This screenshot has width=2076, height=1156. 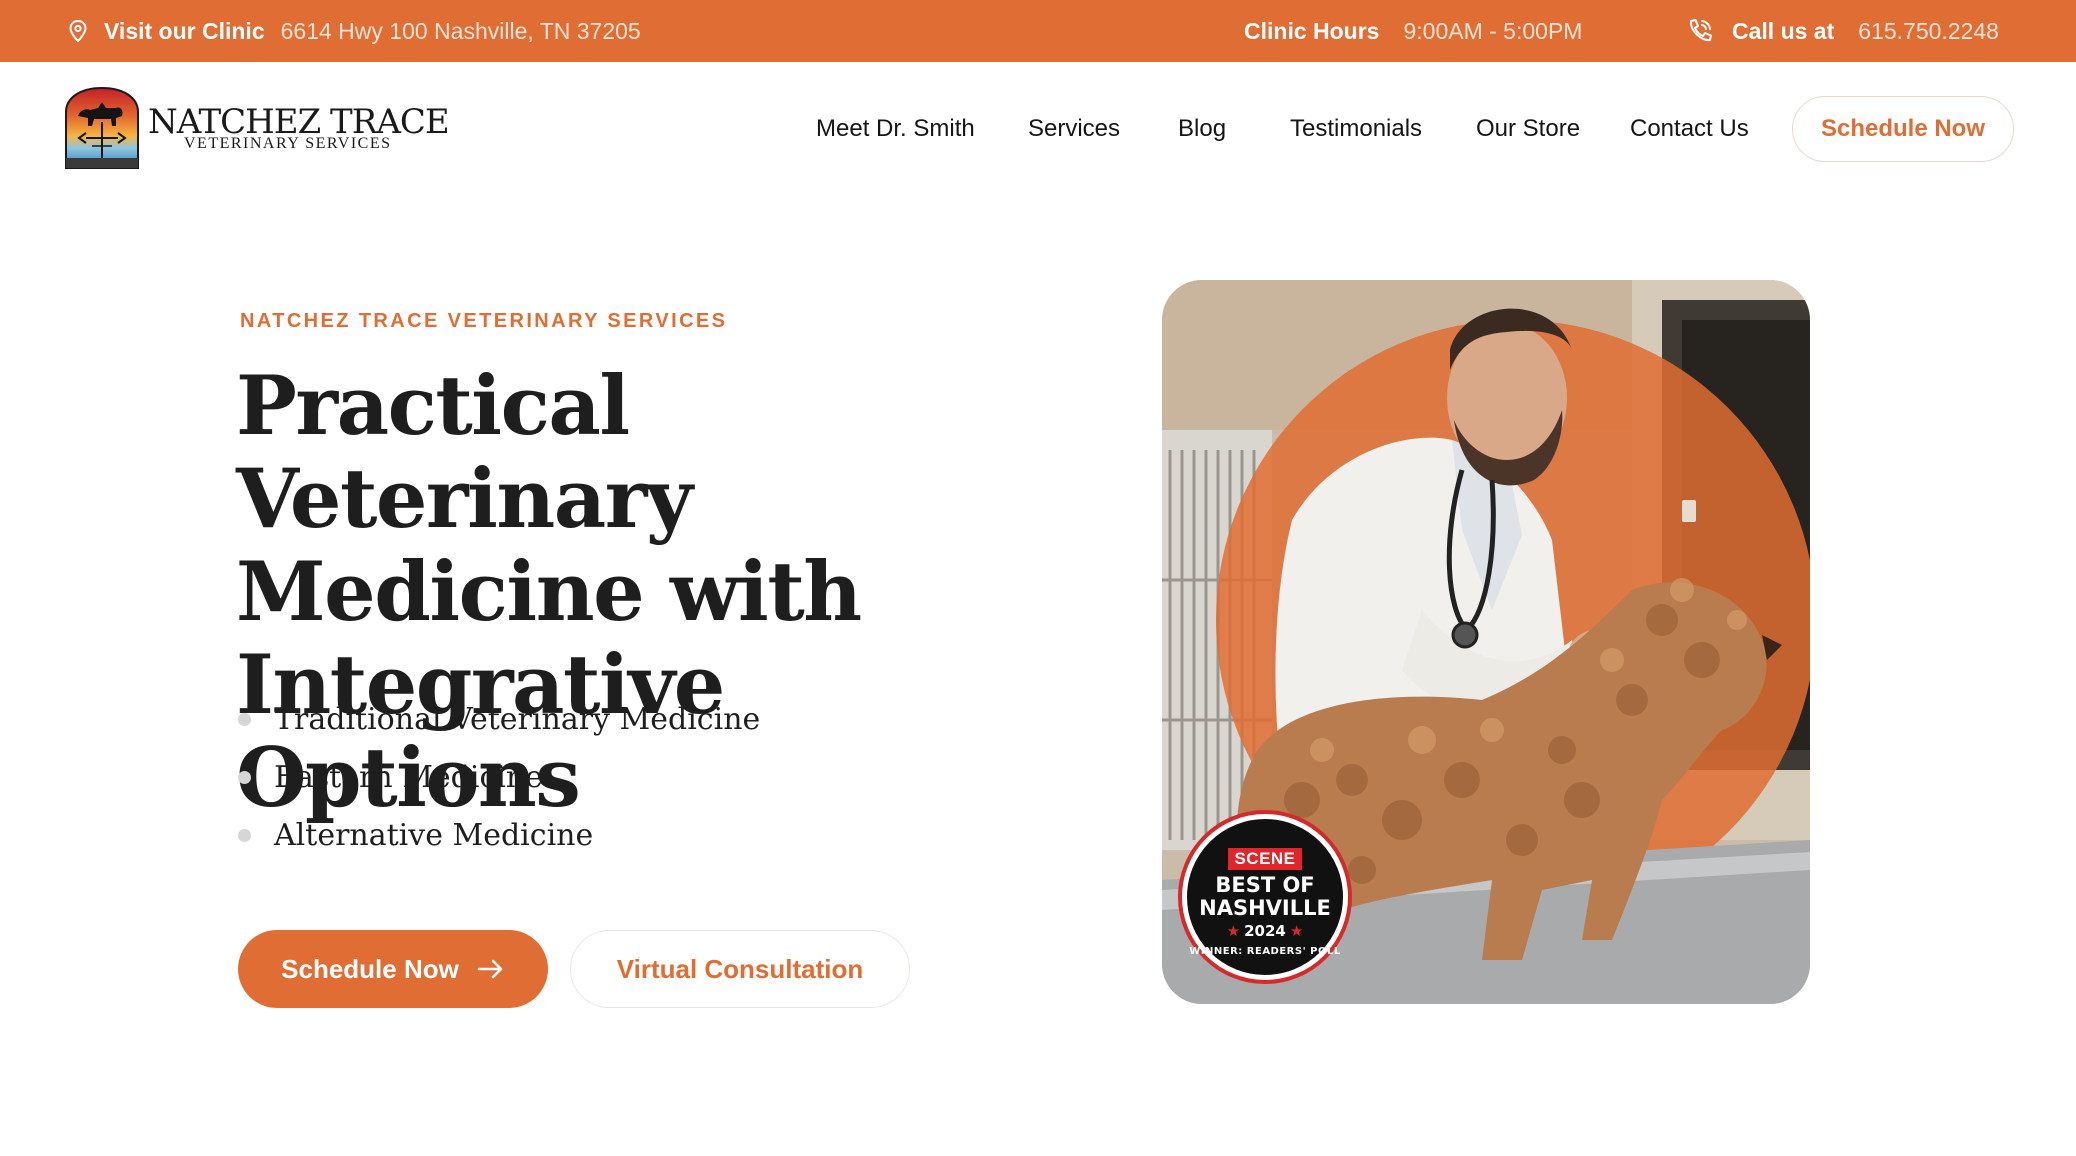 What do you see at coordinates (434, 835) in the screenshot?
I see `bullet-text: Alternative Medicine` at bounding box center [434, 835].